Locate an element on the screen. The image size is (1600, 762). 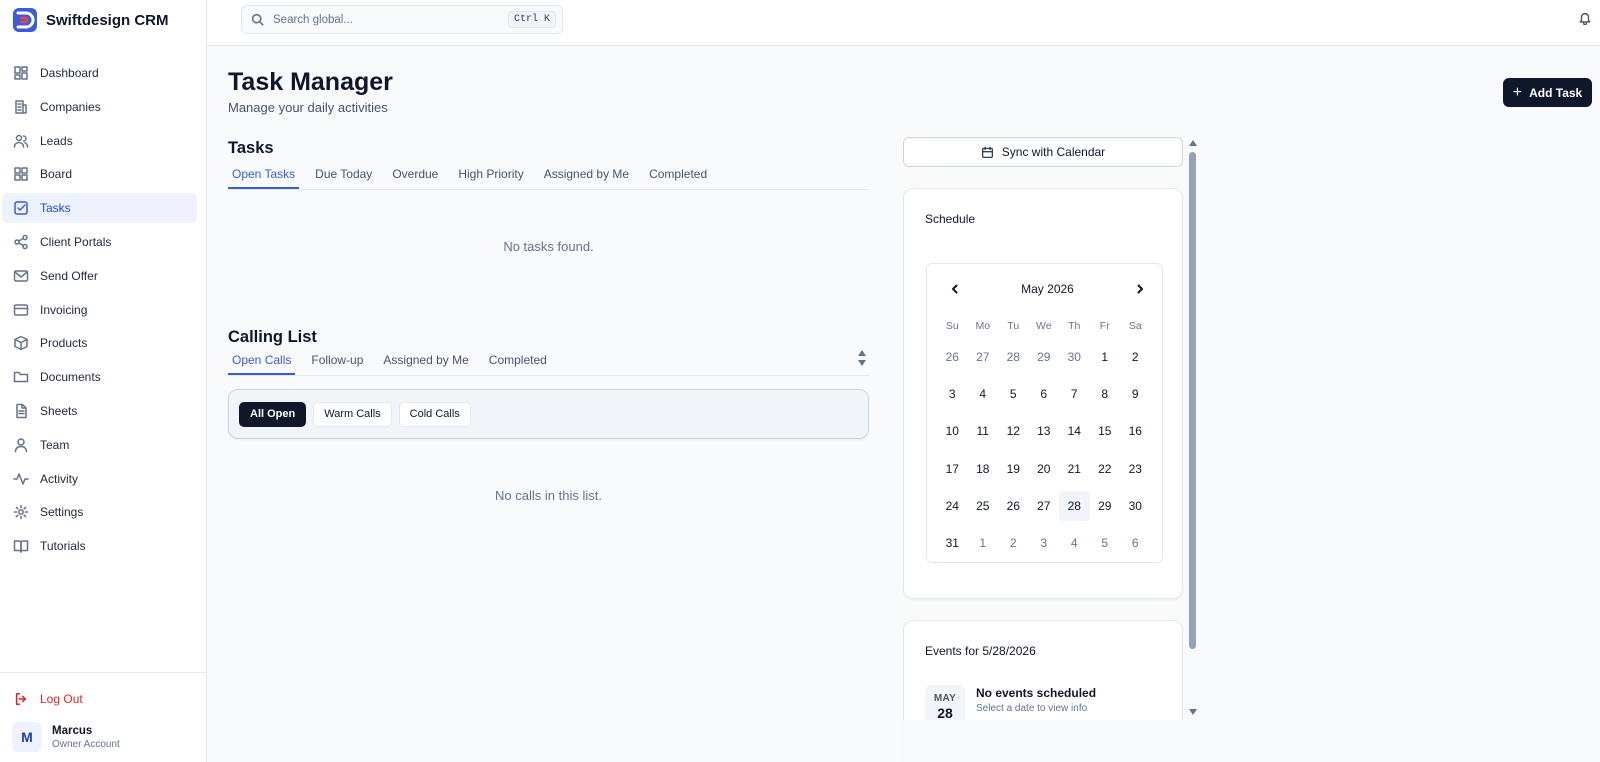
calendar-week: 31 1 2 3 4 5 6 is located at coordinates (1044, 546).